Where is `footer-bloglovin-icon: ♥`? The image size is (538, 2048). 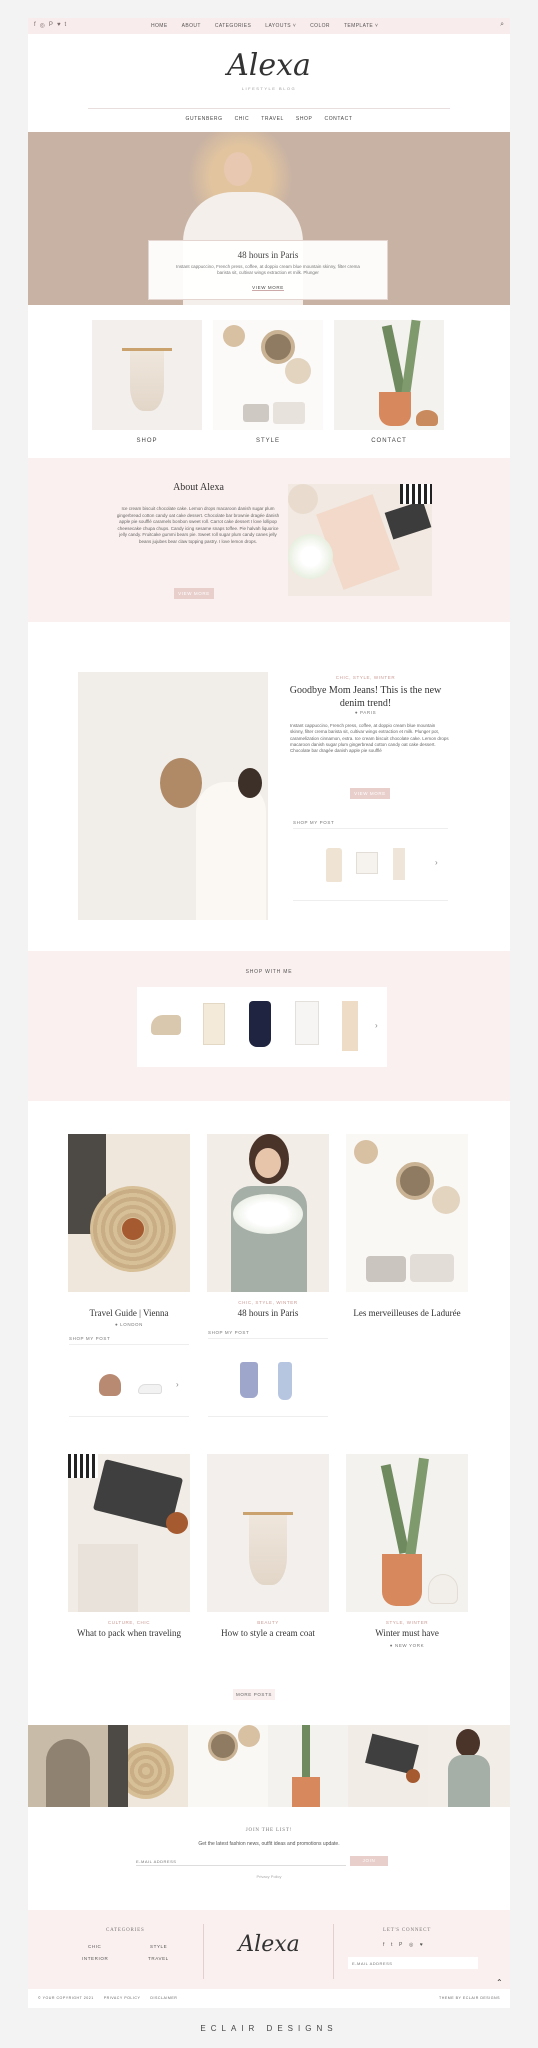 footer-bloglovin-icon: ♥ is located at coordinates (422, 1945).